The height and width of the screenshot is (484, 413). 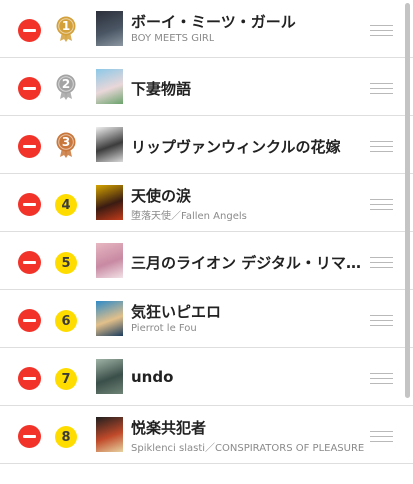 I want to click on movie-subtitle: BOY MEETS GIRL, so click(x=173, y=38).